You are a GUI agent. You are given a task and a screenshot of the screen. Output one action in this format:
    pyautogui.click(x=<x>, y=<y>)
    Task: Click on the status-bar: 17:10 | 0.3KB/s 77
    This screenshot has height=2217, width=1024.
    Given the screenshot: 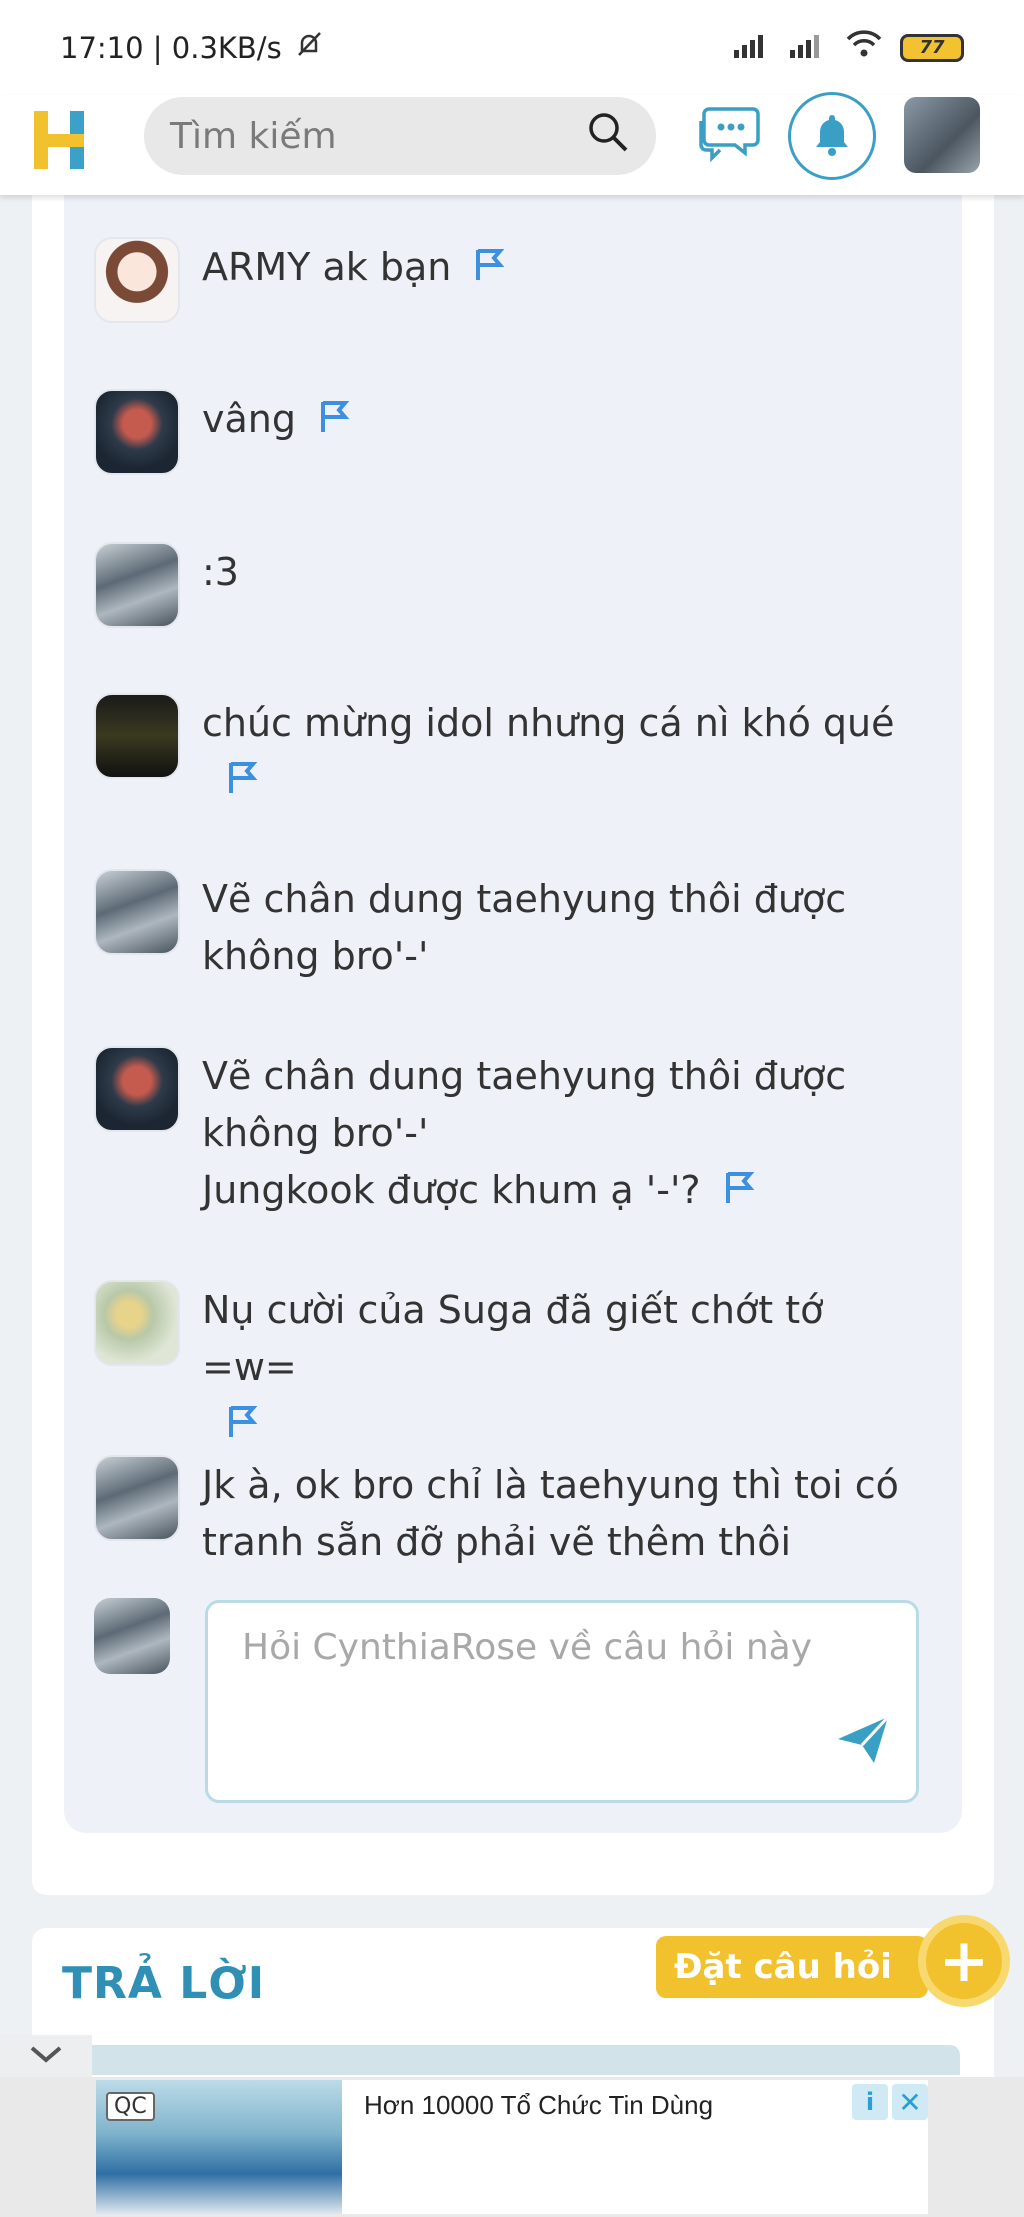 What is the action you would take?
    pyautogui.click(x=512, y=47)
    